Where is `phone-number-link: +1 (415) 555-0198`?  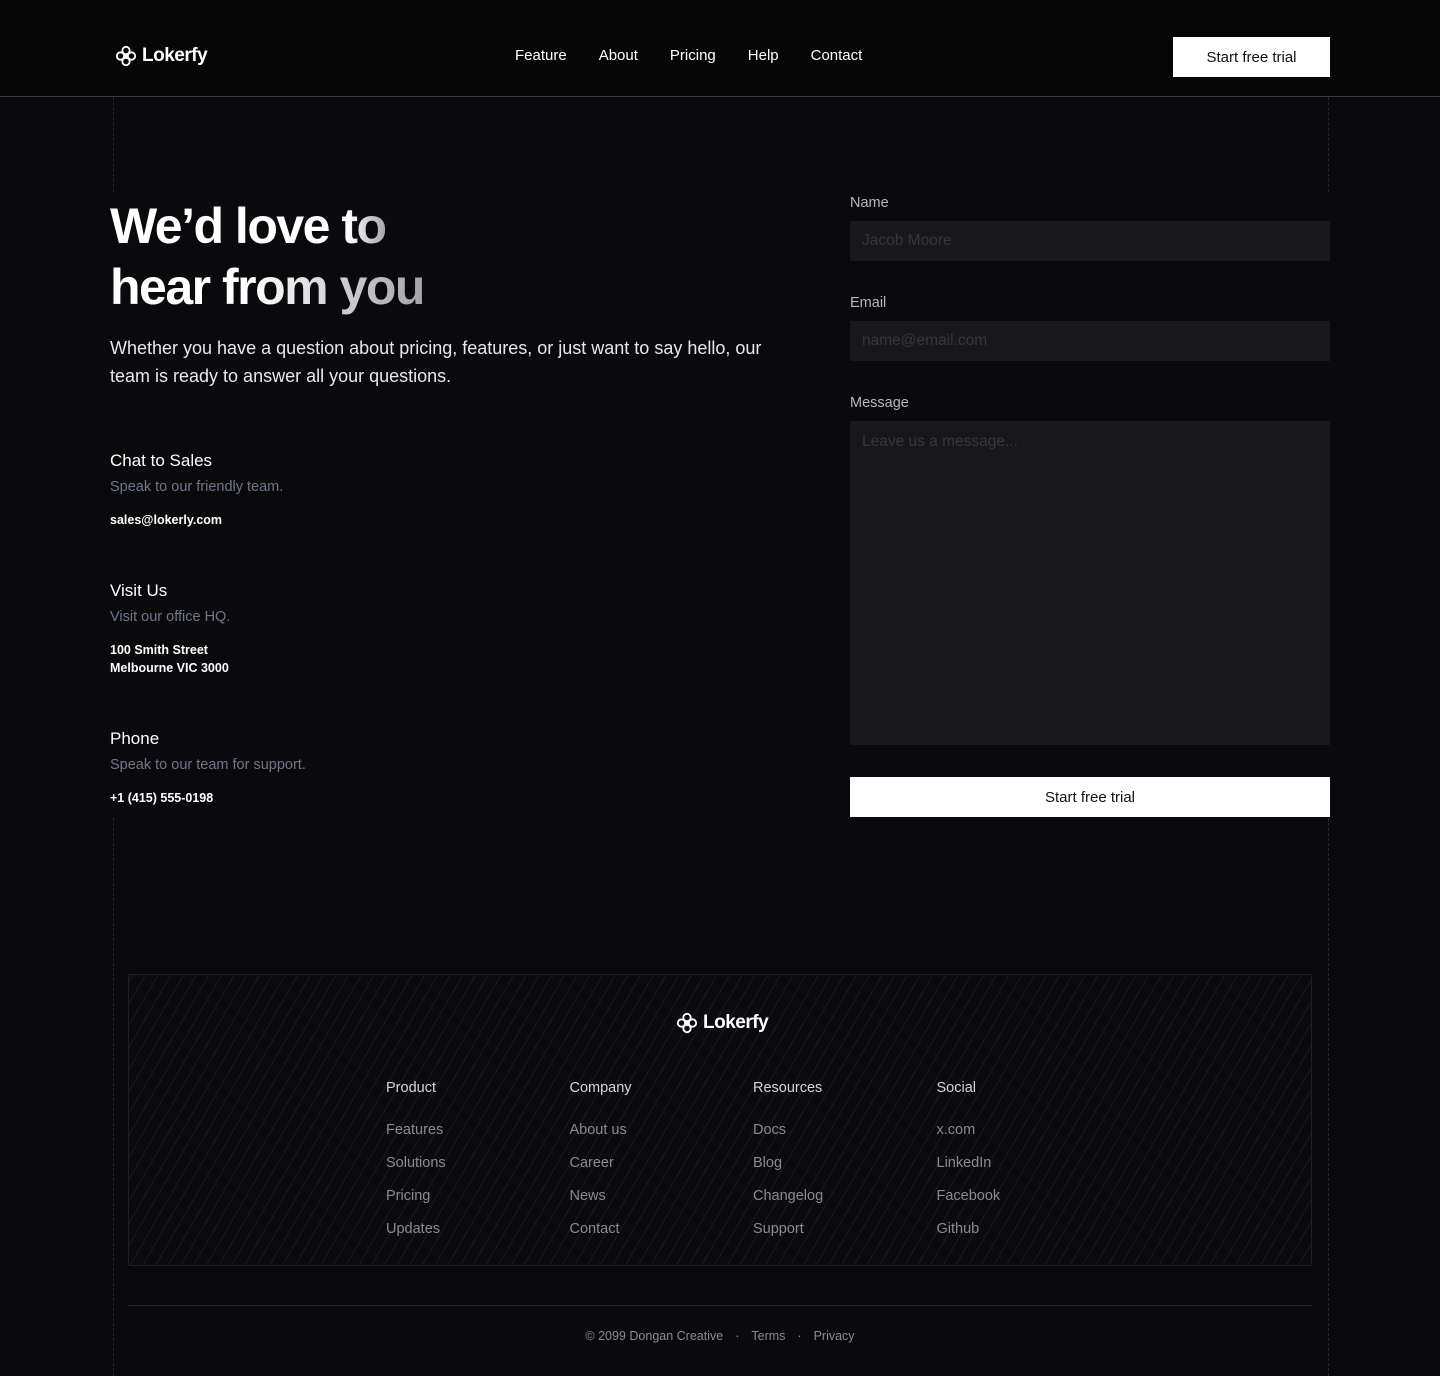
phone-number-link: +1 (415) 555-0198 is located at coordinates (208, 798).